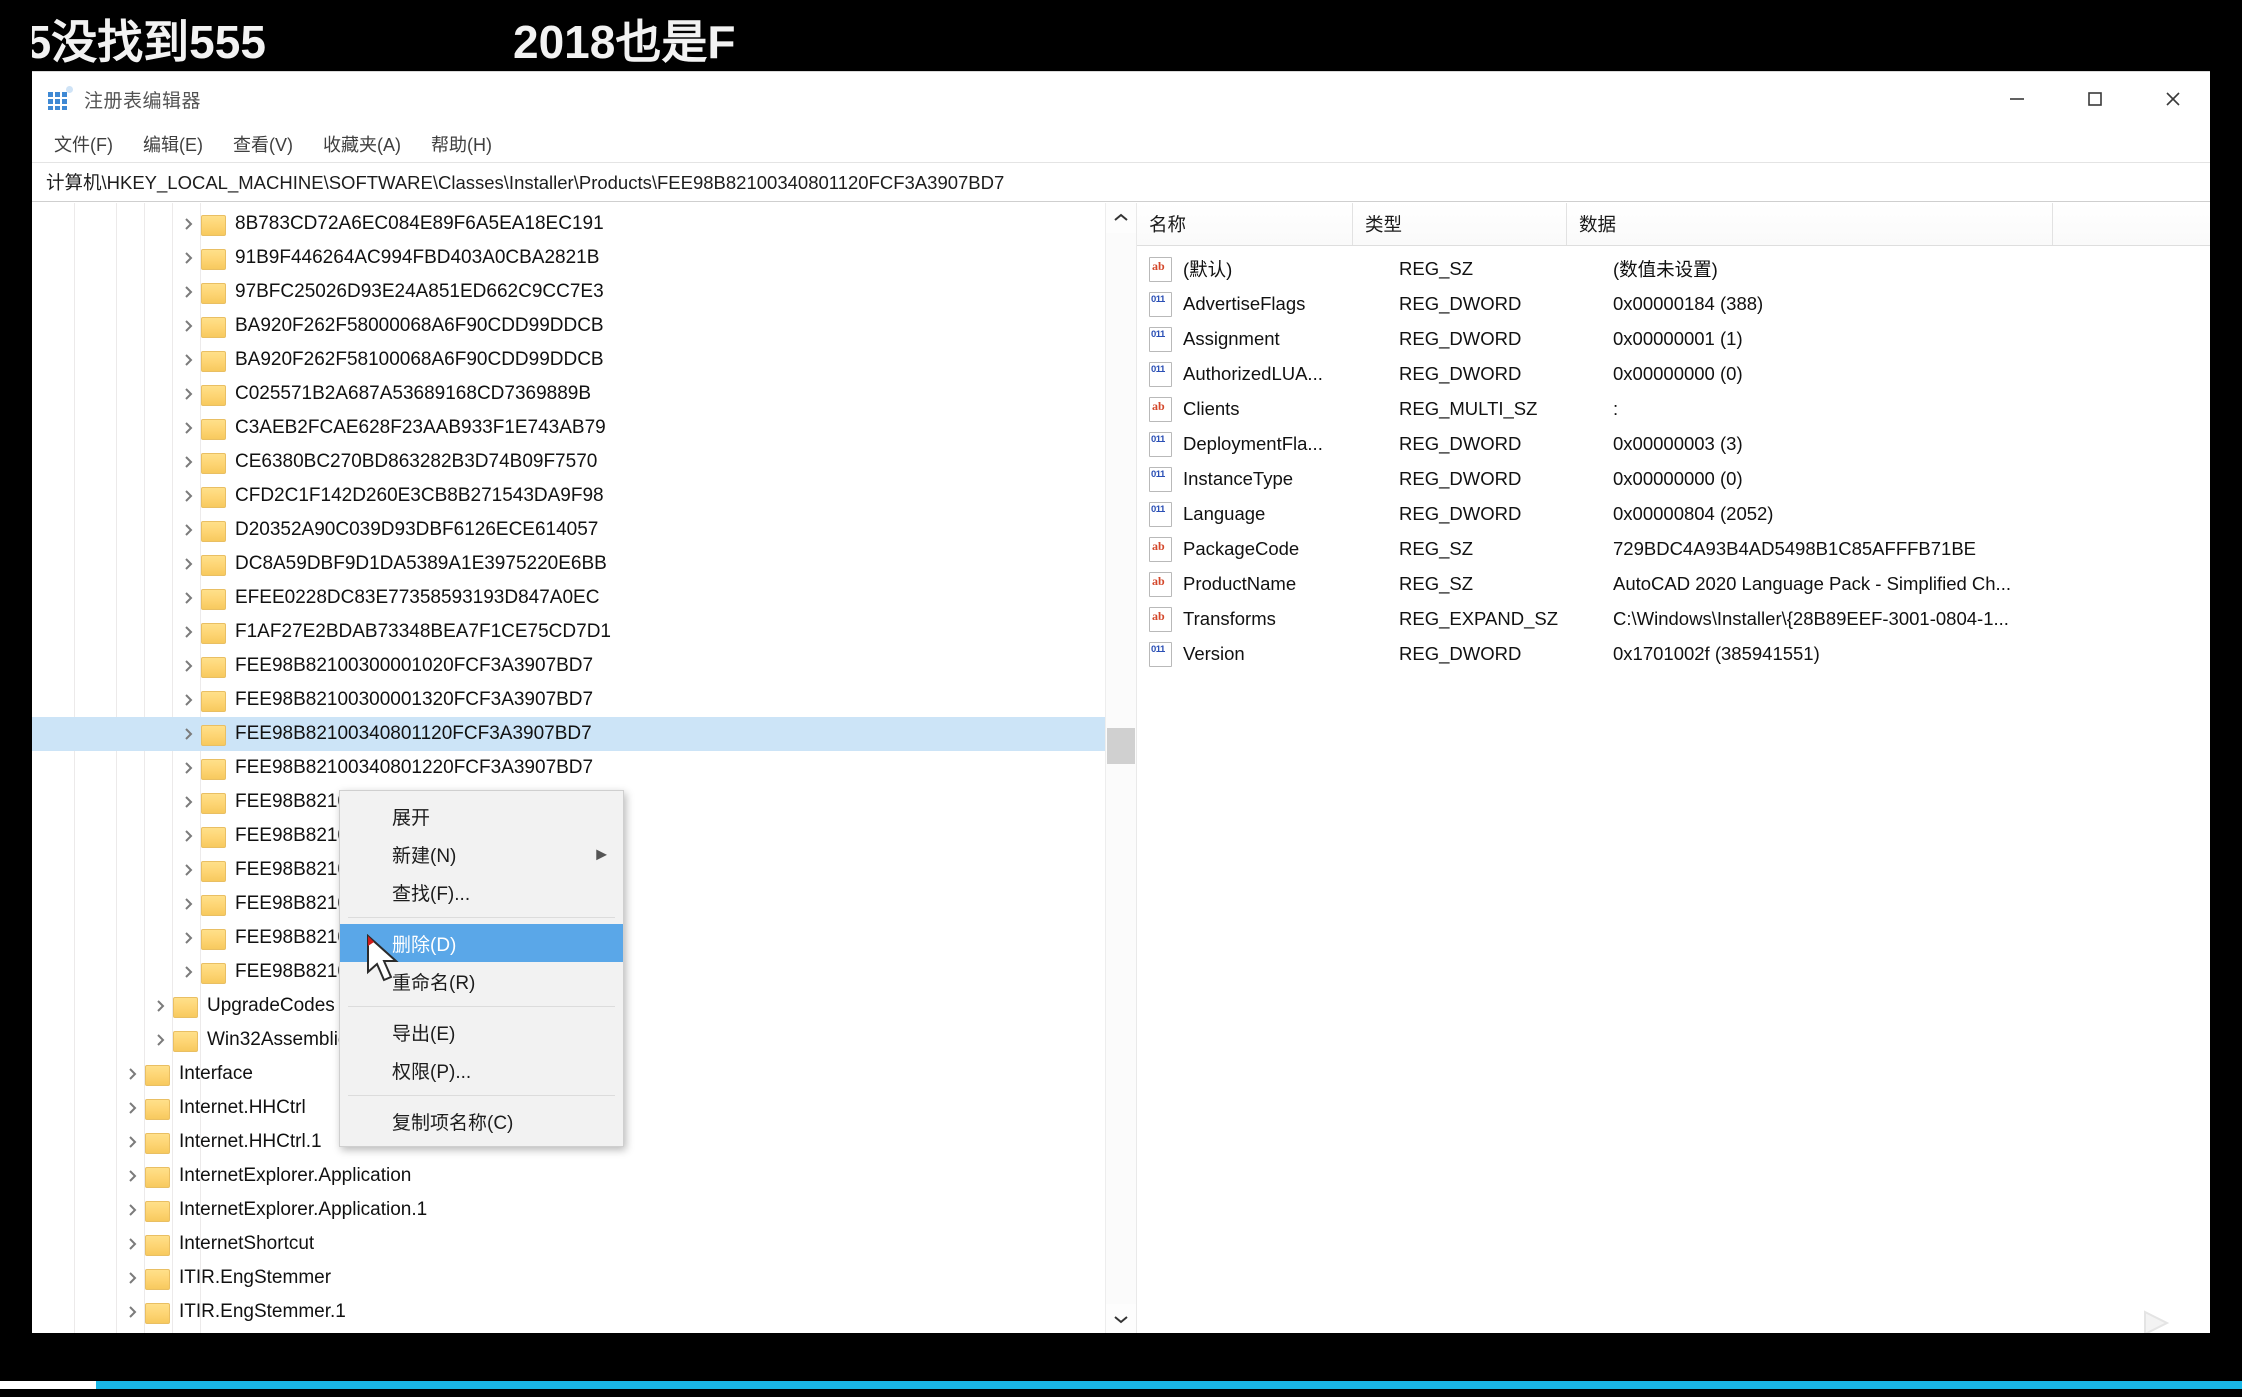 The height and width of the screenshot is (1397, 2242). Describe the element at coordinates (1674, 443) in the screenshot. I see `value-row: DeploymentFla... REG_DWORD 0x00000003 (3)` at that location.